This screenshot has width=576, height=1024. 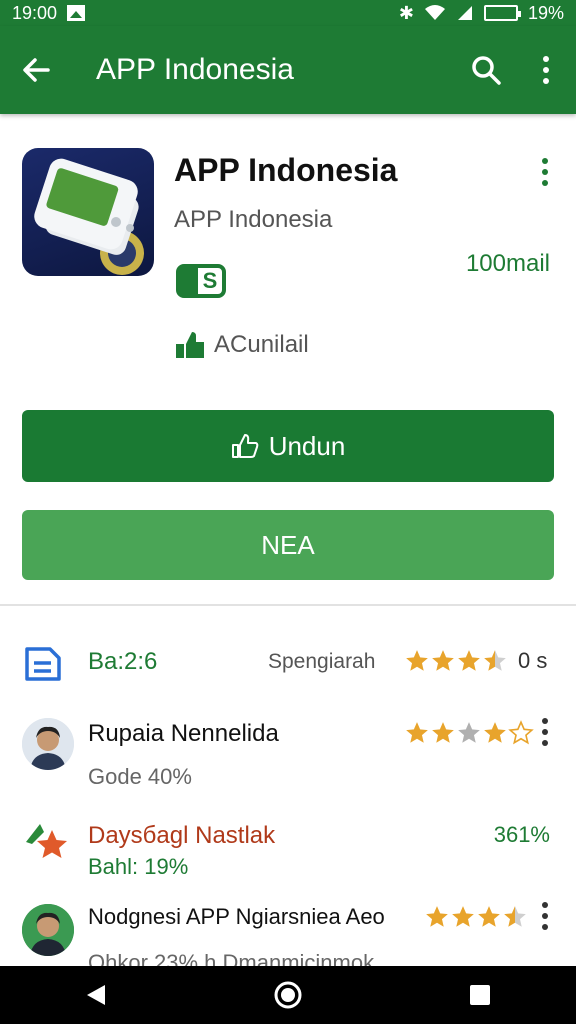 I want to click on developer-name: APP Indonesia, so click(x=253, y=220).